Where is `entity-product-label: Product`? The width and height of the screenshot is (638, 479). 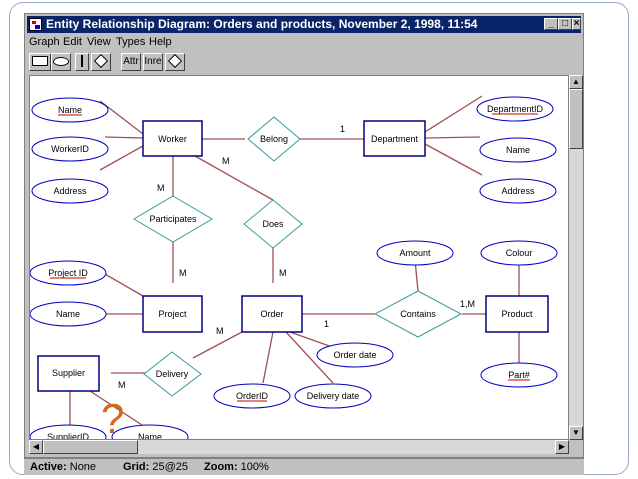 entity-product-label: Product is located at coordinates (517, 314).